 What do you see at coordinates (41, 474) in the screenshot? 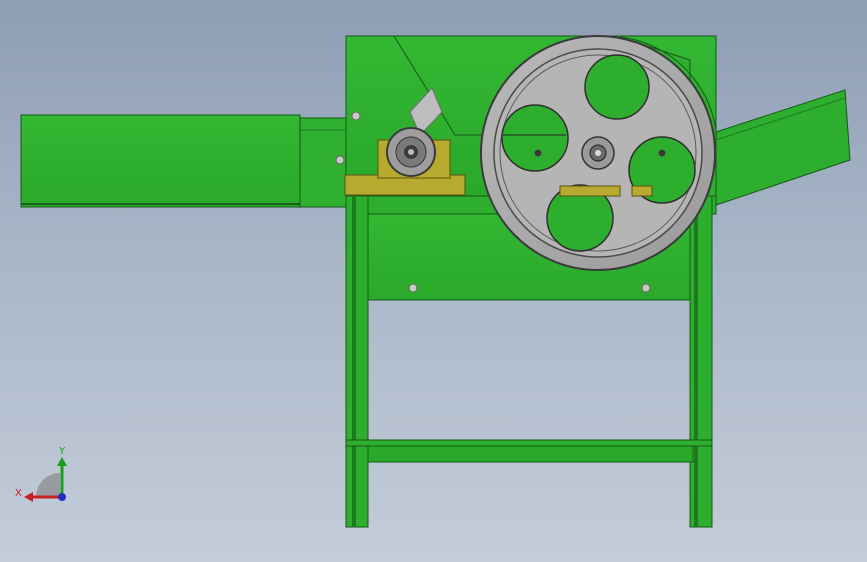
I see `axis-triad: Y X` at bounding box center [41, 474].